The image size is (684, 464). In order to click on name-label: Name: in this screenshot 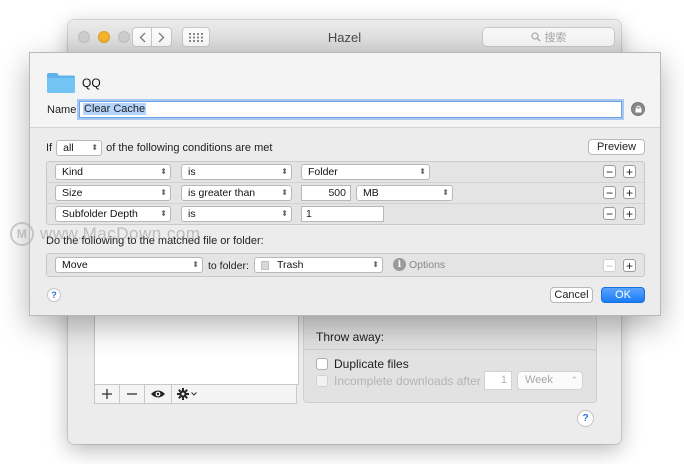, I will do `click(63, 110)`.